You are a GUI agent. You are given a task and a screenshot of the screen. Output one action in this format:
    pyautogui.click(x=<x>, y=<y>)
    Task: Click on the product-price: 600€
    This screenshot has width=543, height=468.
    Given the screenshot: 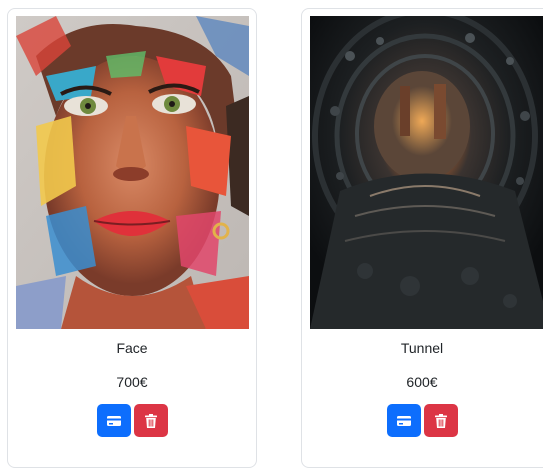 What is the action you would take?
    pyautogui.click(x=422, y=382)
    